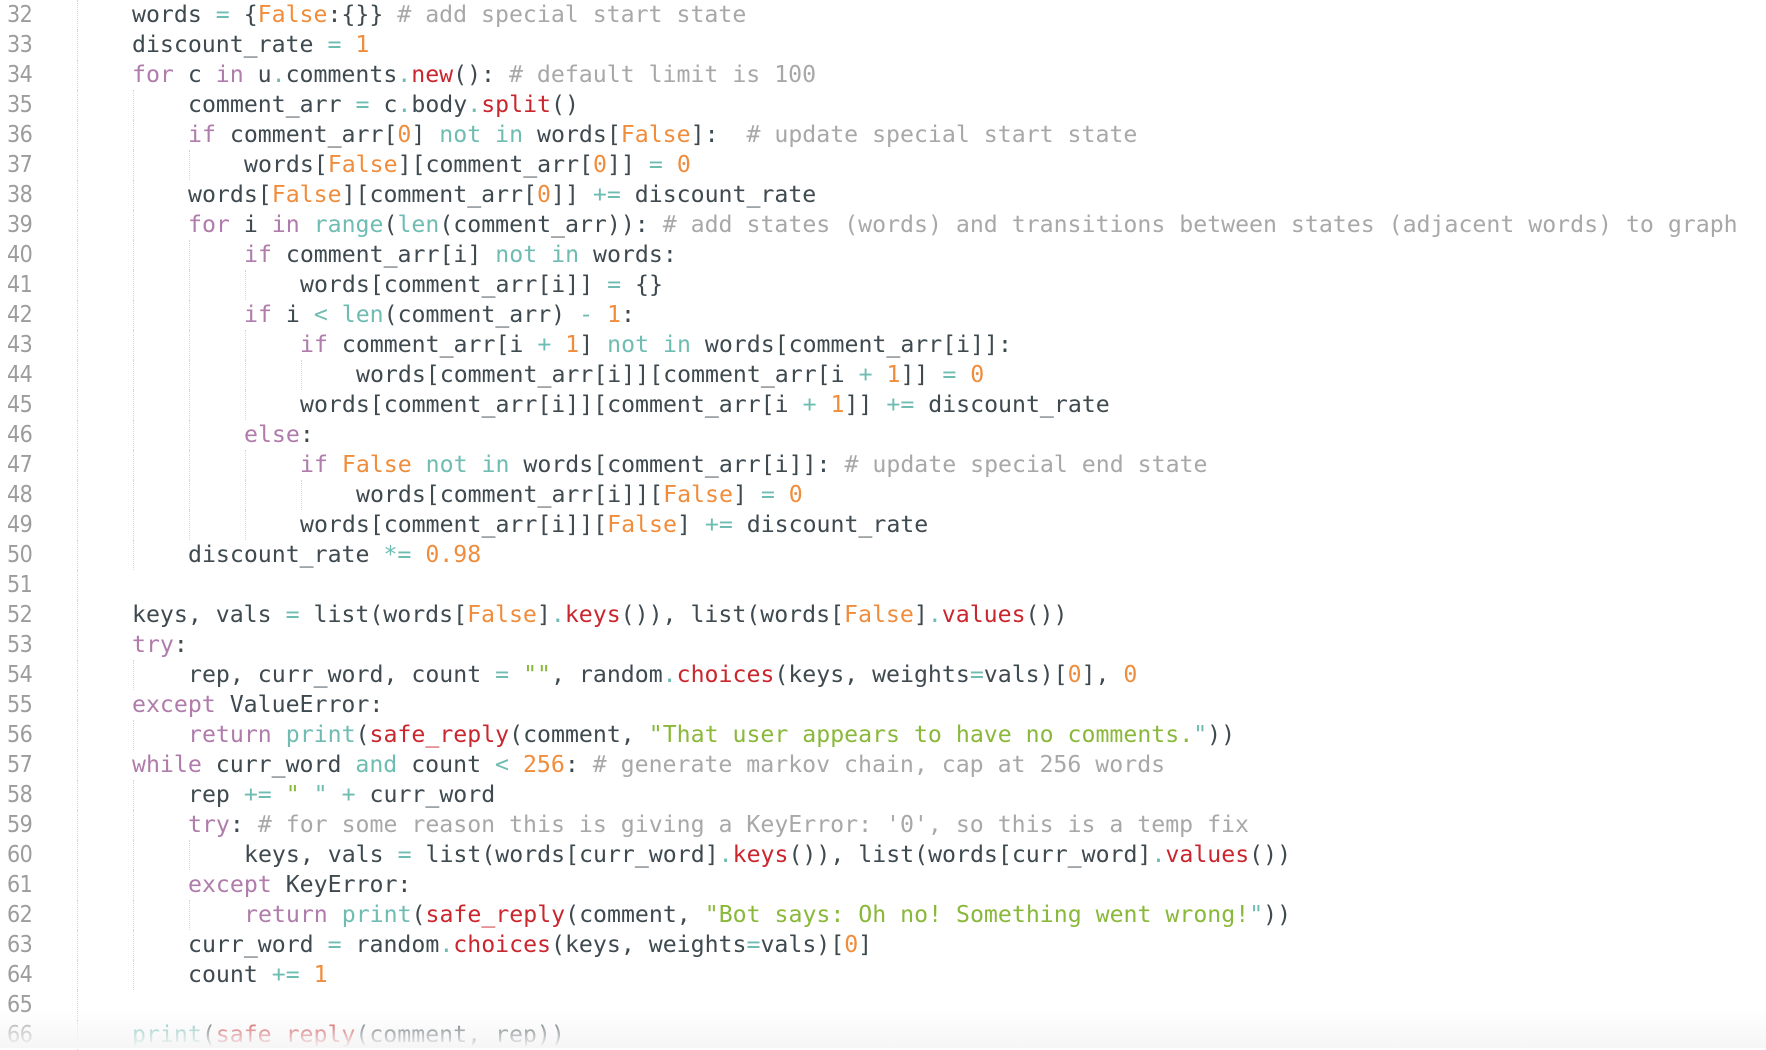  I want to click on text-token: :, so click(243, 824).